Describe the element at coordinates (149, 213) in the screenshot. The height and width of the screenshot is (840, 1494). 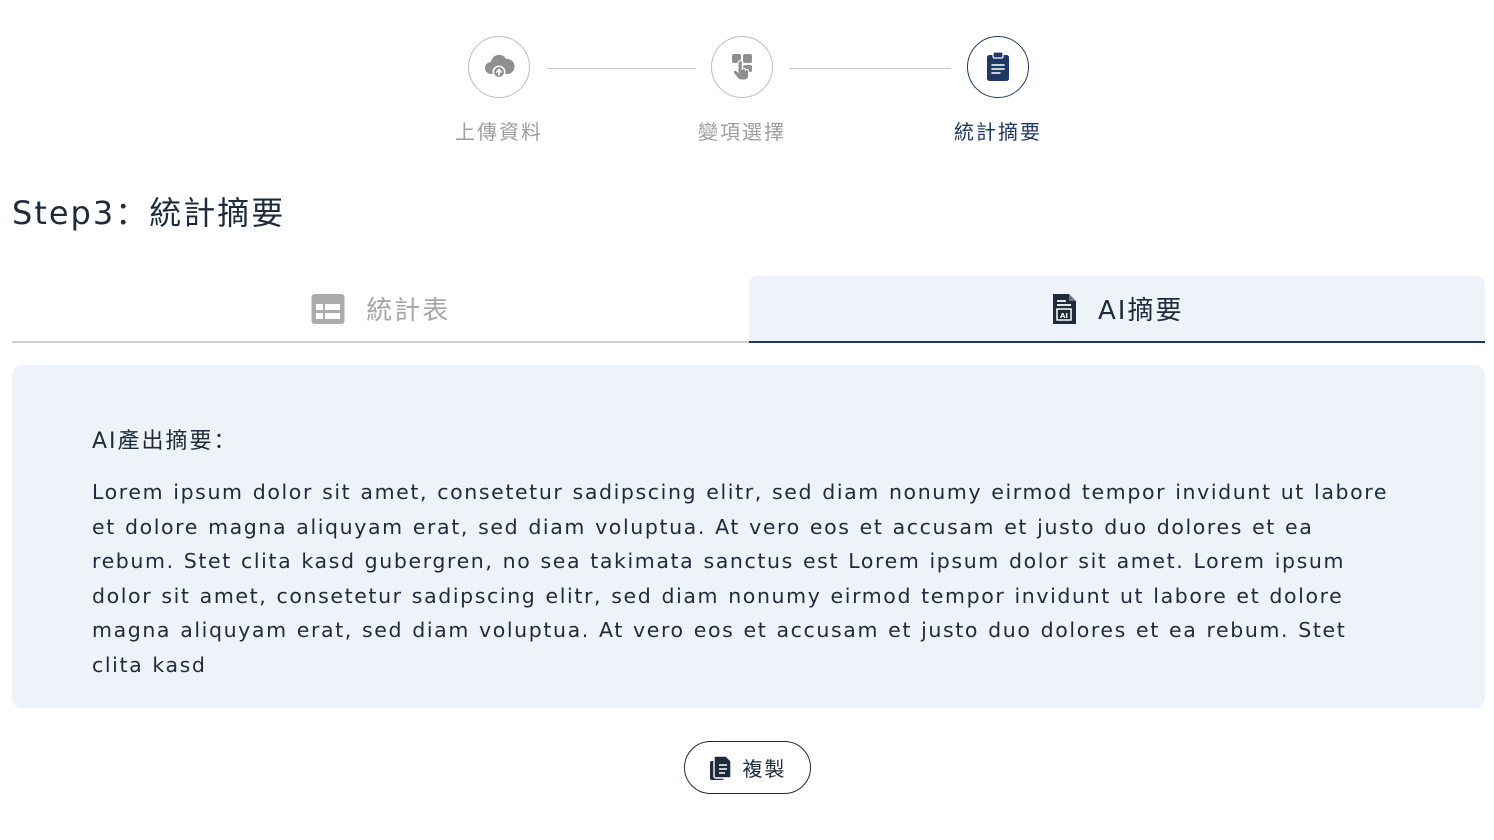
I see `page-title: Step3：統計摘要` at that location.